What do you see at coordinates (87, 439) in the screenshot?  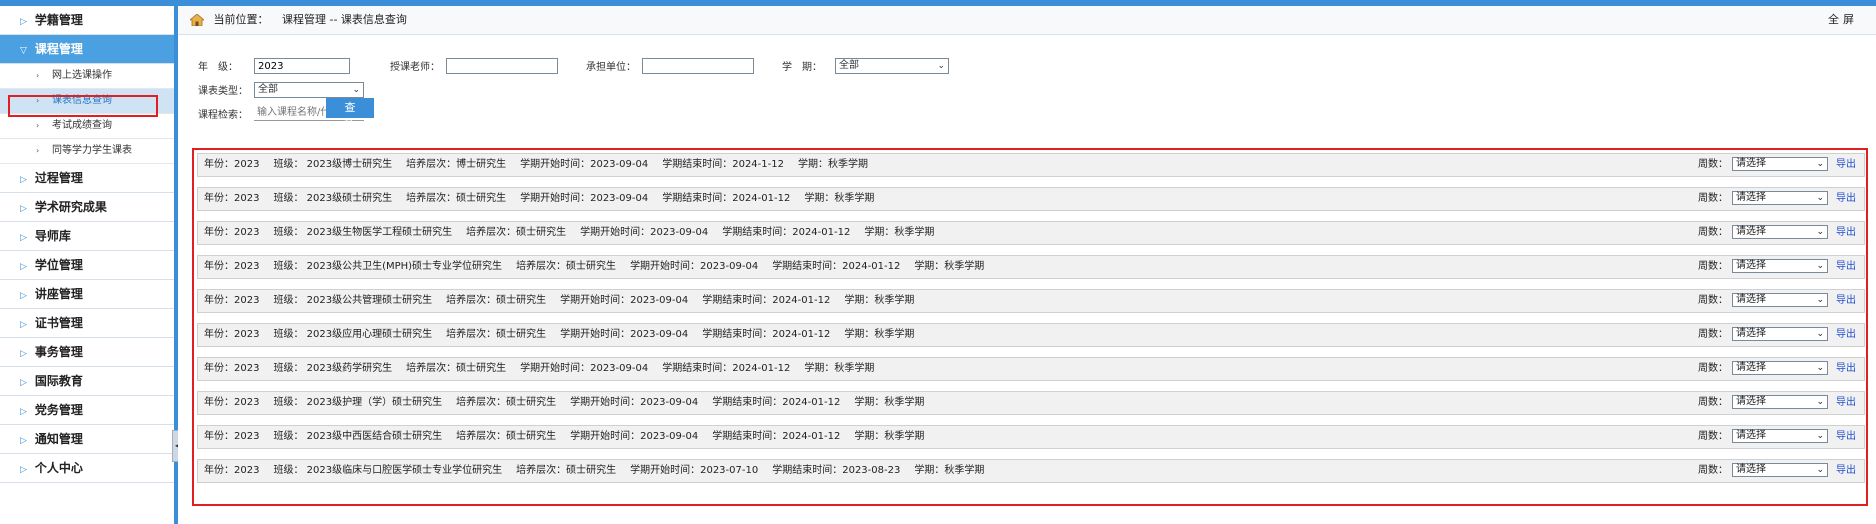 I see `sidebar-item-notification-management: ▷ 通知管理` at bounding box center [87, 439].